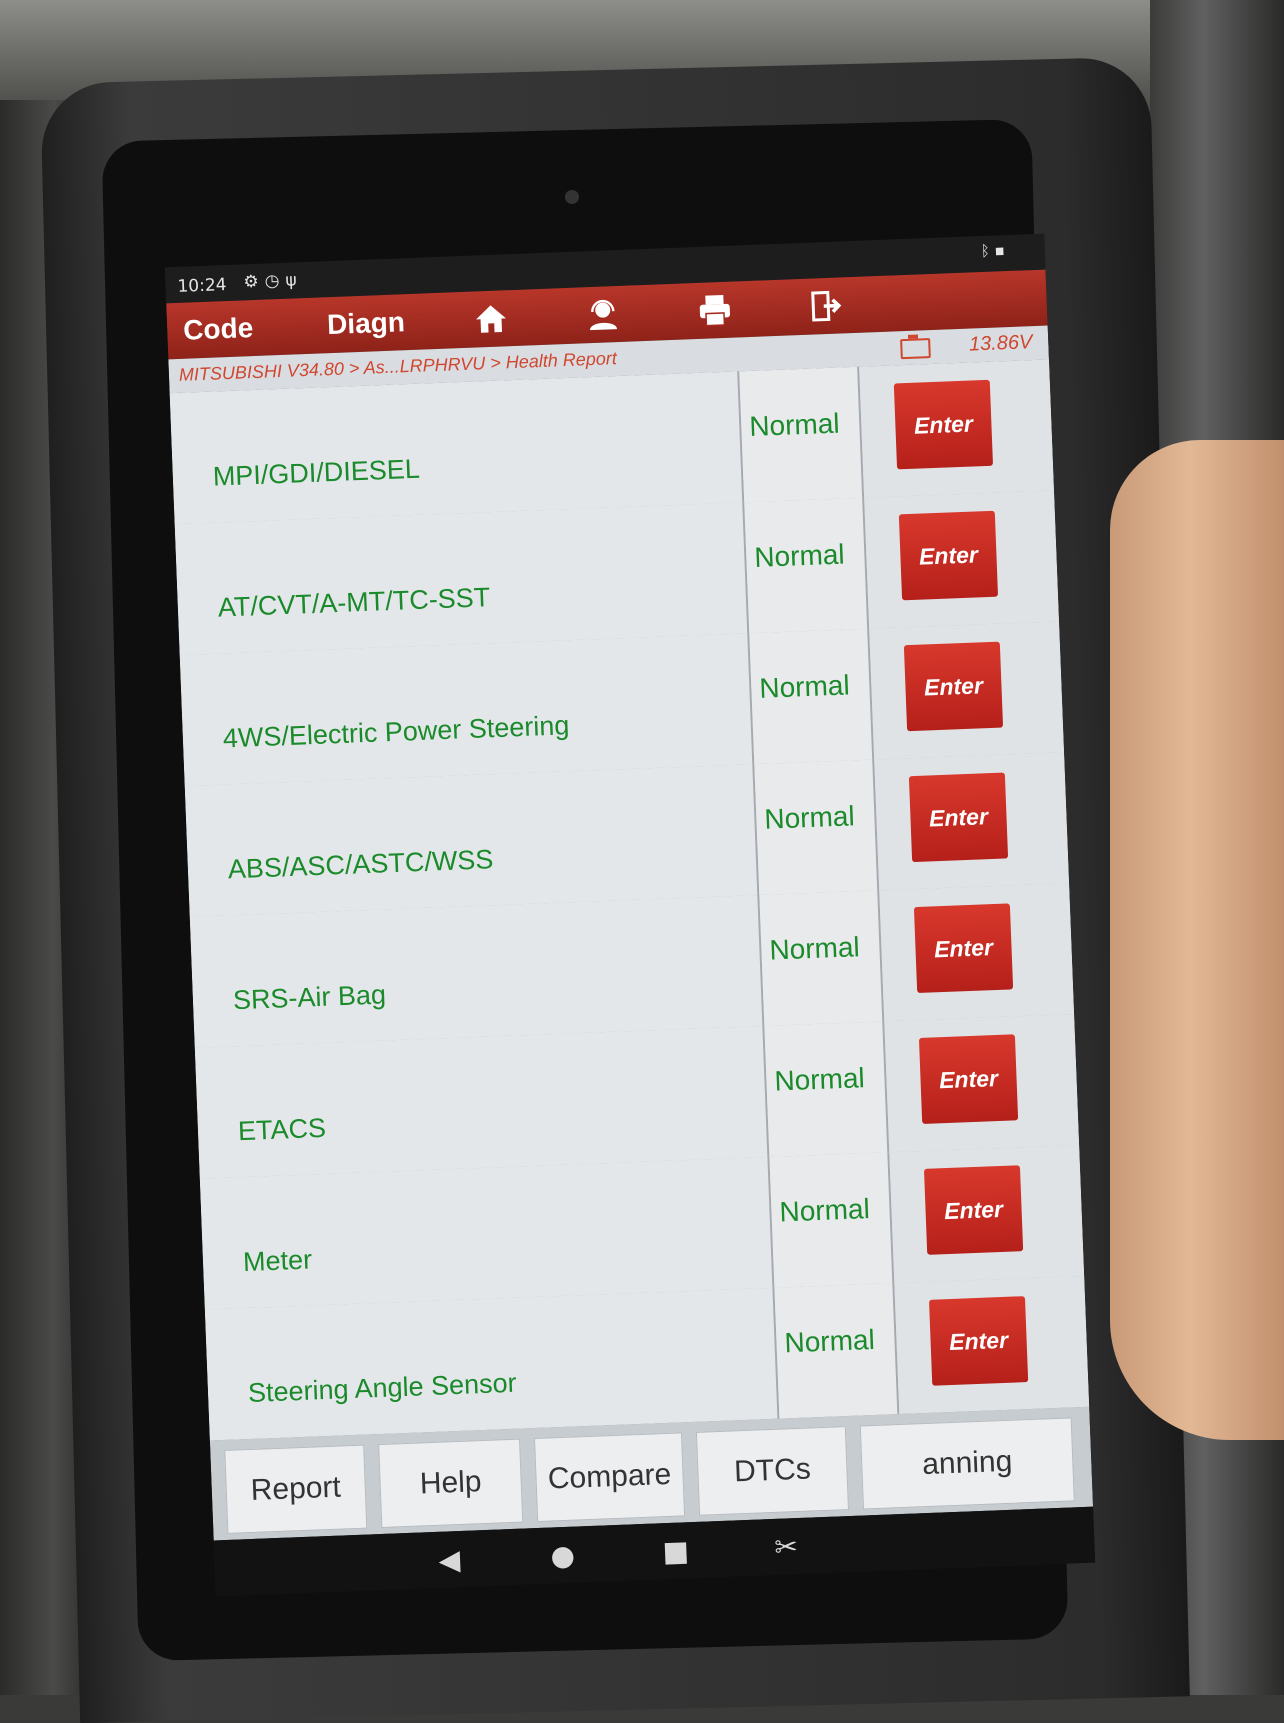 The image size is (1284, 1723). Describe the element at coordinates (967, 1463) in the screenshot. I see `scanning-button: anning` at that location.